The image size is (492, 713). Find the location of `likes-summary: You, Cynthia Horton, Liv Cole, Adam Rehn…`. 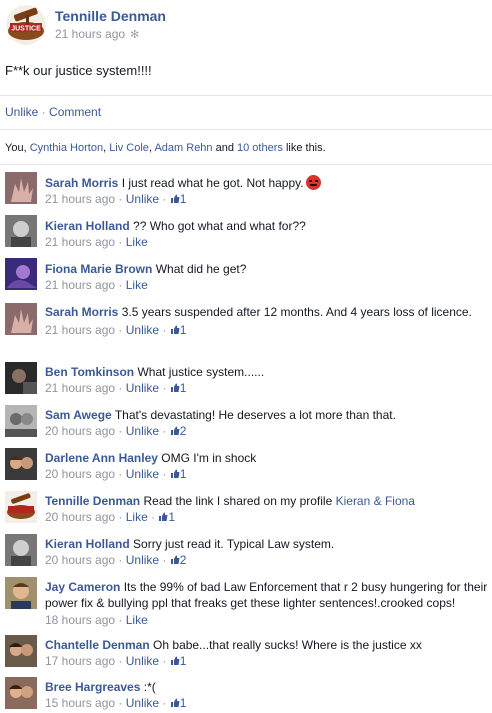

likes-summary: You, Cynthia Horton, Liv Cole, Adam Rehn… is located at coordinates (165, 148).